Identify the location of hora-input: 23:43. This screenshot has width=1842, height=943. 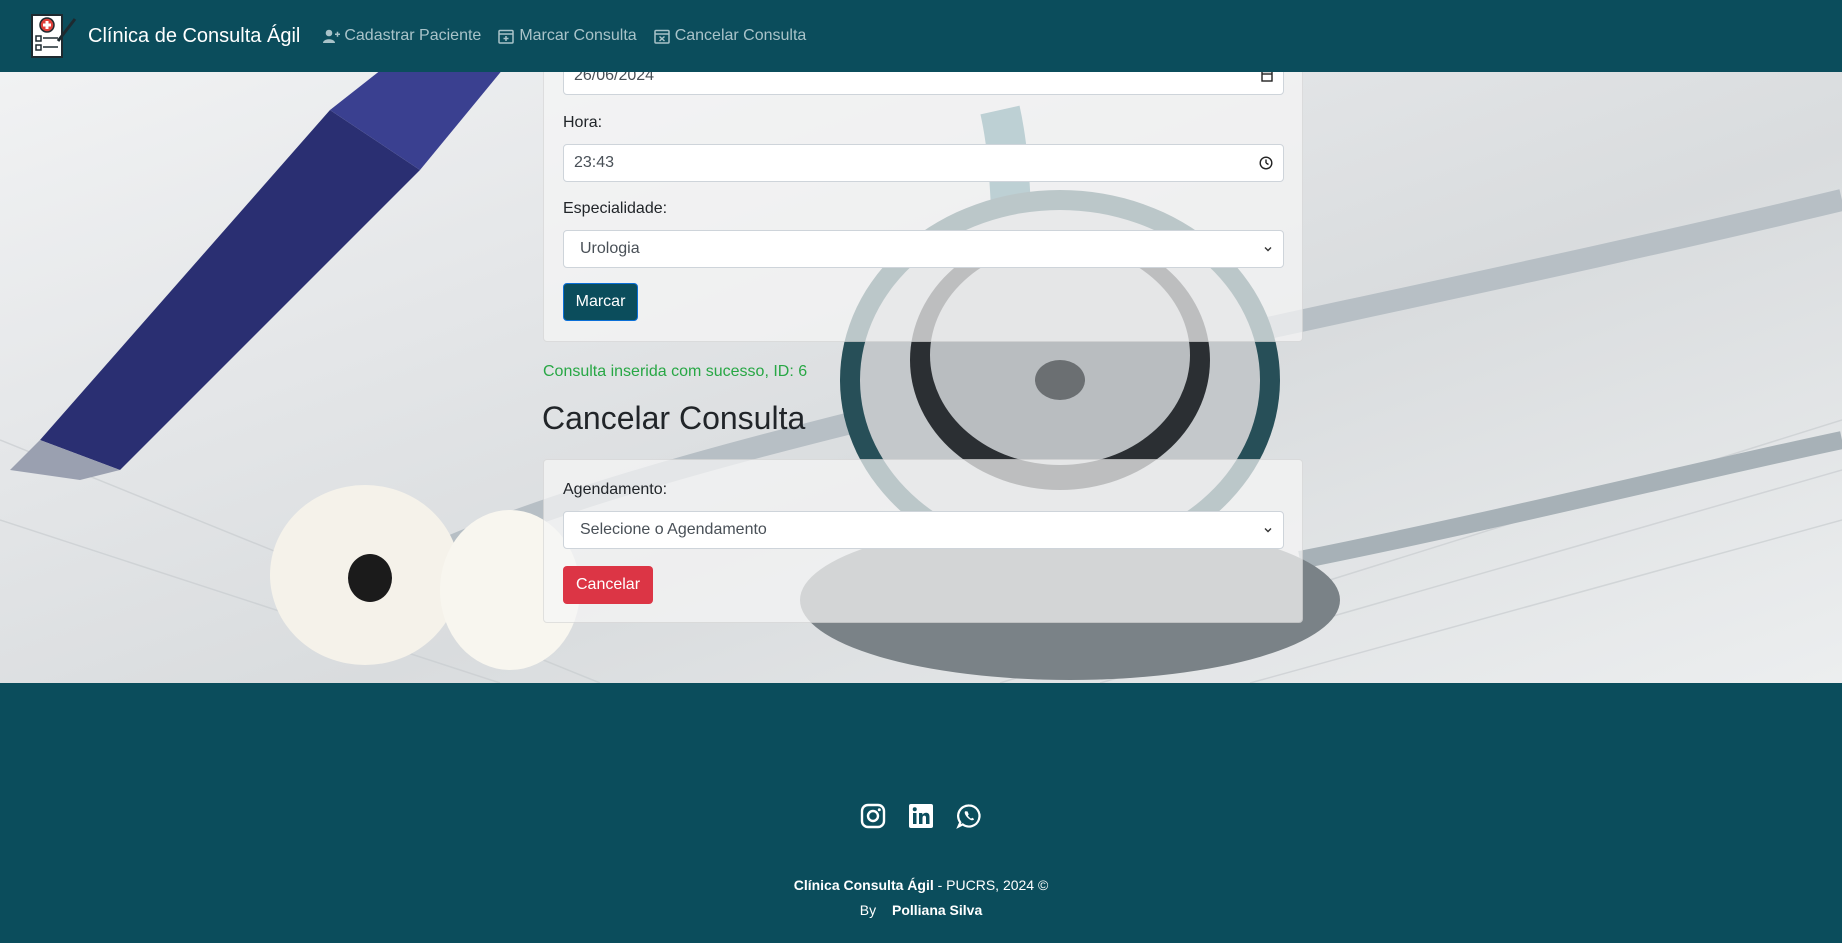
(923, 163).